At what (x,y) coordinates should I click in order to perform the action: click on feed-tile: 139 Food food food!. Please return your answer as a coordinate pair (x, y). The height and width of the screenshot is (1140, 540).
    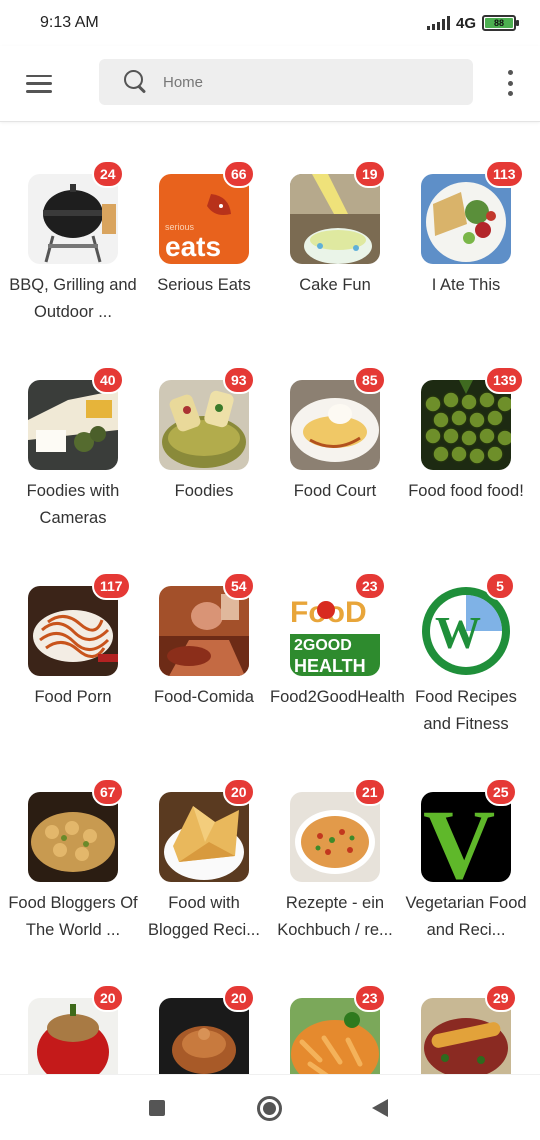
    Looking at the image, I should click on (466, 428).